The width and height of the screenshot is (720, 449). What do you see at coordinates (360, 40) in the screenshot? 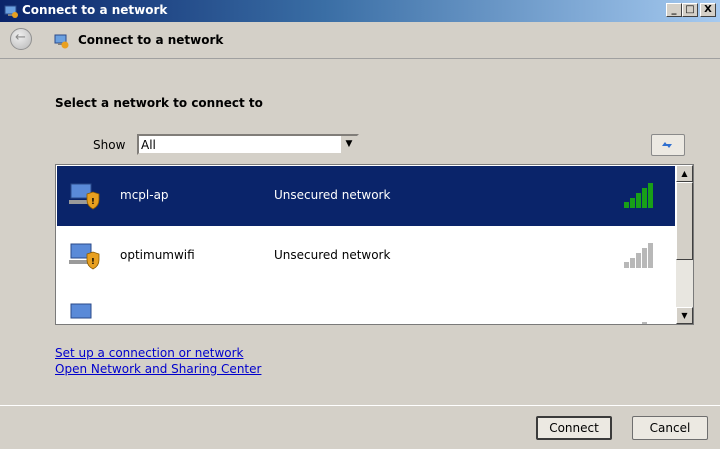
I see `nav-bar: Connect to a network` at bounding box center [360, 40].